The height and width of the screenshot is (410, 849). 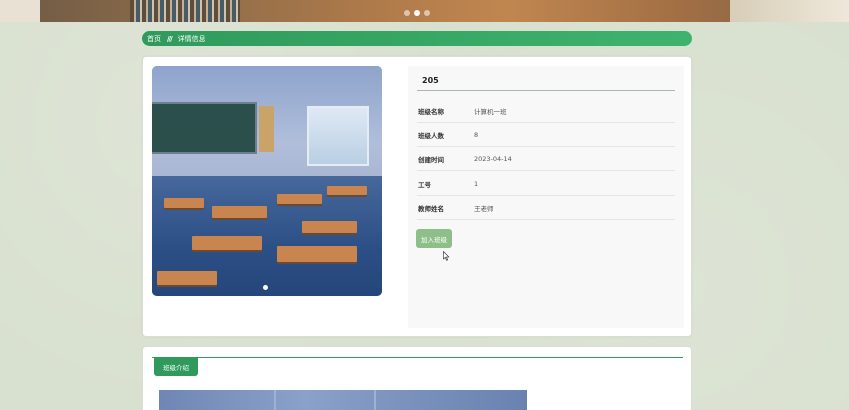 I want to click on photo-carousel-dot, so click(x=265, y=287).